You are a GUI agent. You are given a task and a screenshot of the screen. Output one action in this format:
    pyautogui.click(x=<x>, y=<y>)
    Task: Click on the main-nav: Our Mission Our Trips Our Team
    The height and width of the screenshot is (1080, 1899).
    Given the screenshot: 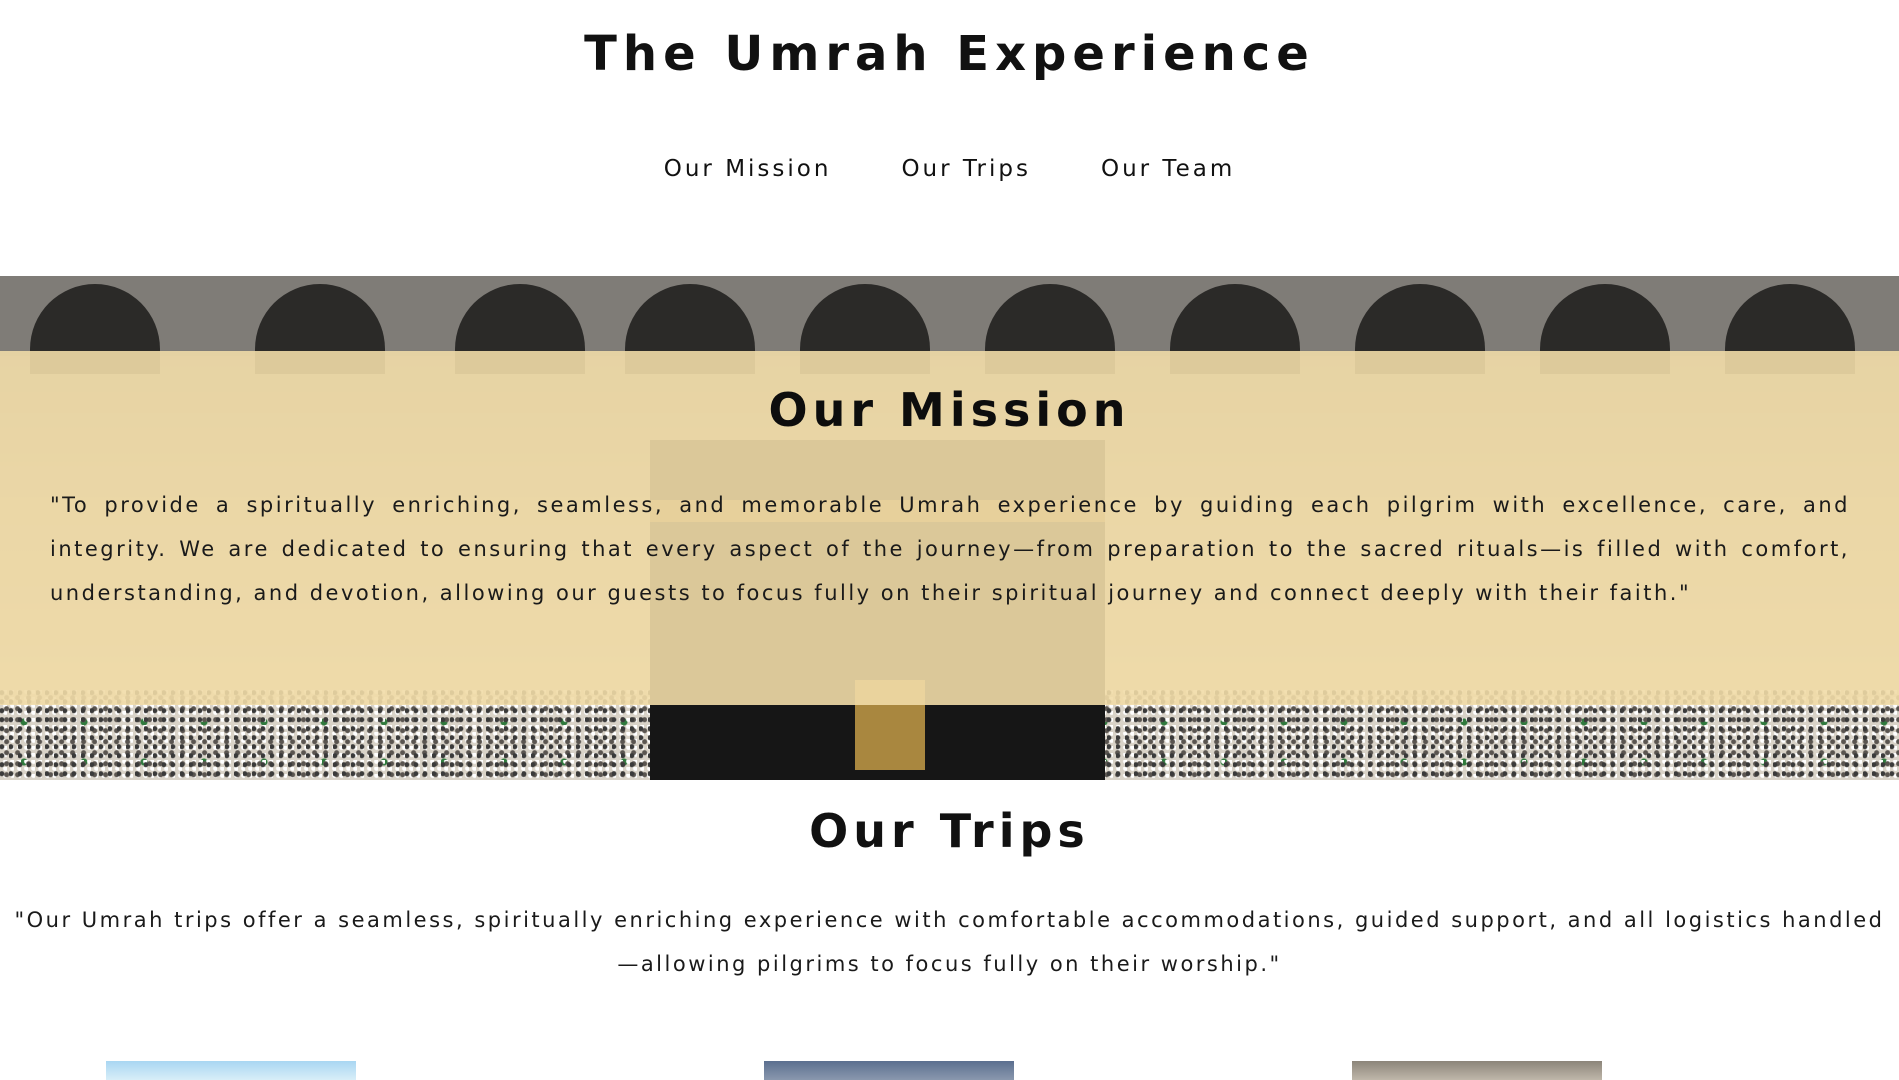 What is the action you would take?
    pyautogui.click(x=949, y=169)
    